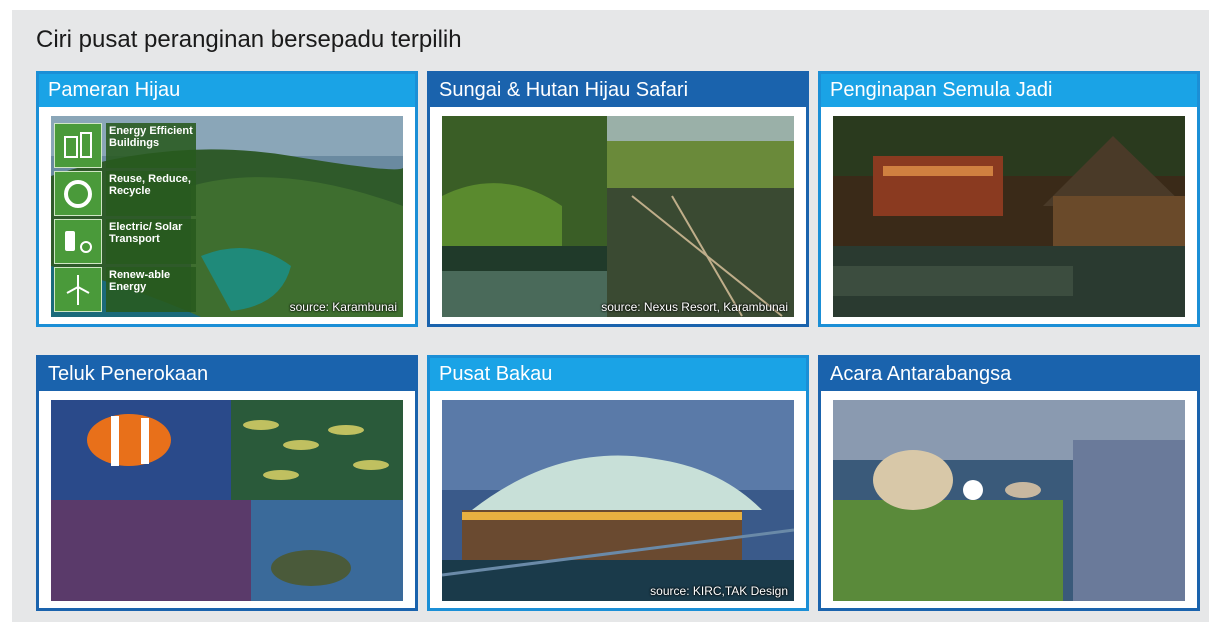  What do you see at coordinates (618, 374) in the screenshot?
I see `card-title: Pusat Bakau` at bounding box center [618, 374].